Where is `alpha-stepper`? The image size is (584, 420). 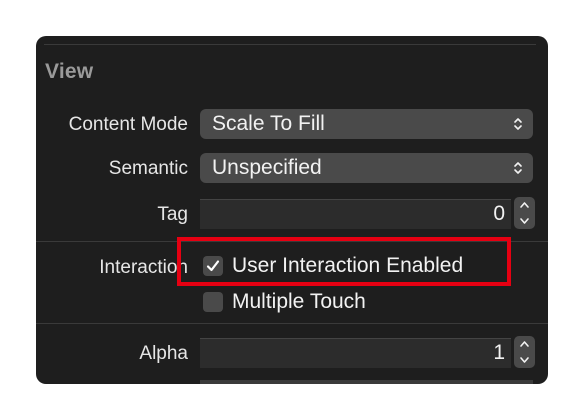 alpha-stepper is located at coordinates (524, 352).